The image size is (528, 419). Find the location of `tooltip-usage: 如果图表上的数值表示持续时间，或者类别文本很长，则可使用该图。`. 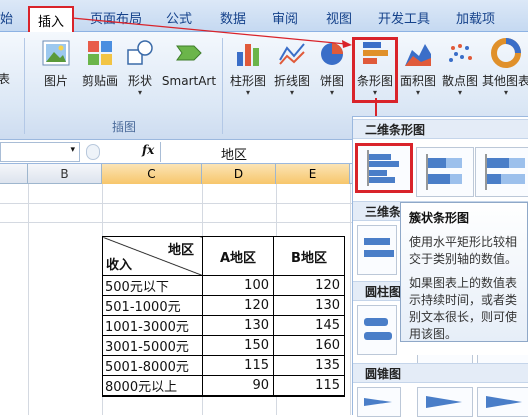

tooltip-usage: 如果图表上的数值表示持续时间，或者类别文本很长，则可使用该图。 is located at coordinates (463, 308).